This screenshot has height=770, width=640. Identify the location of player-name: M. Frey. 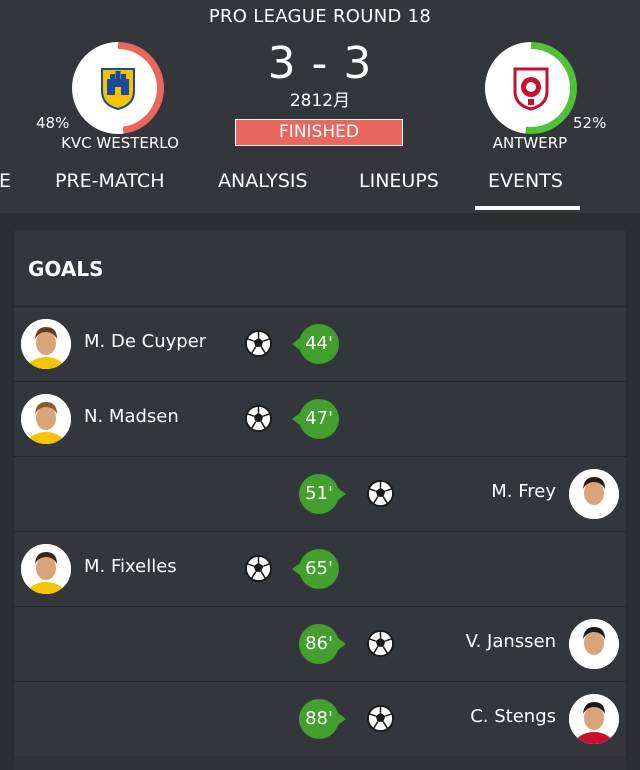
(523, 491).